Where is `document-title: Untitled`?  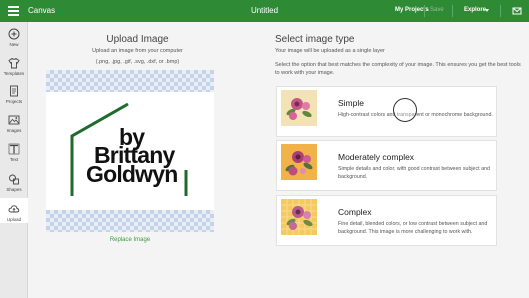
document-title: Untitled is located at coordinates (264, 10).